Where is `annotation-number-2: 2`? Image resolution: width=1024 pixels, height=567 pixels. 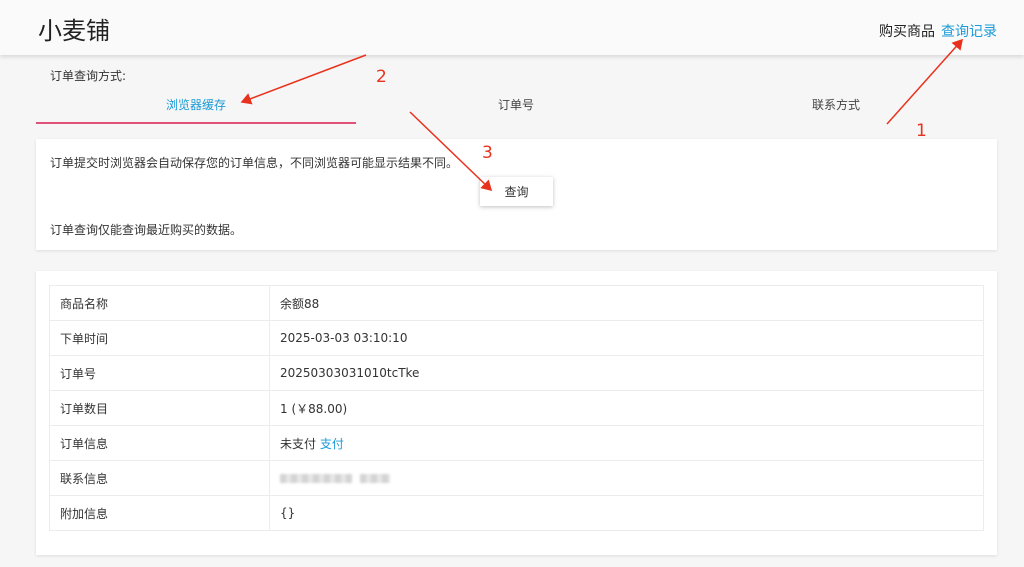 annotation-number-2: 2 is located at coordinates (381, 77).